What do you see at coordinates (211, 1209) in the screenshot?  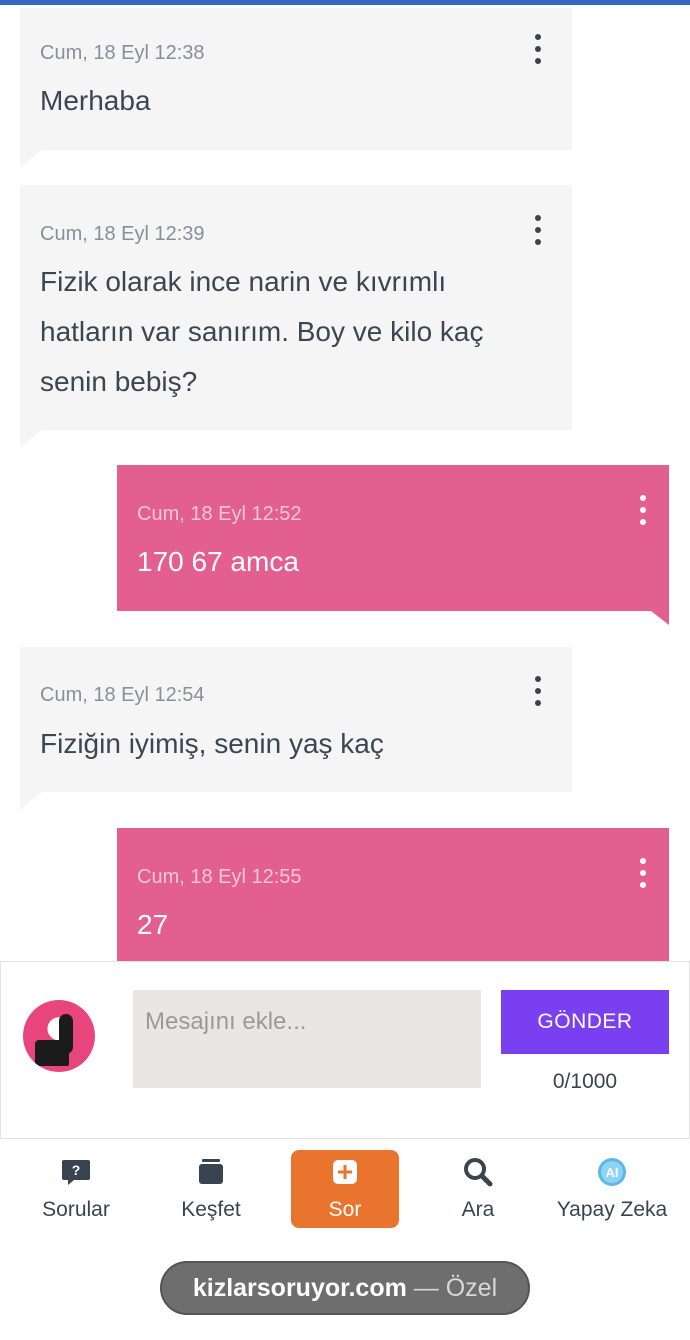 I see `tab-label: Keşfet` at bounding box center [211, 1209].